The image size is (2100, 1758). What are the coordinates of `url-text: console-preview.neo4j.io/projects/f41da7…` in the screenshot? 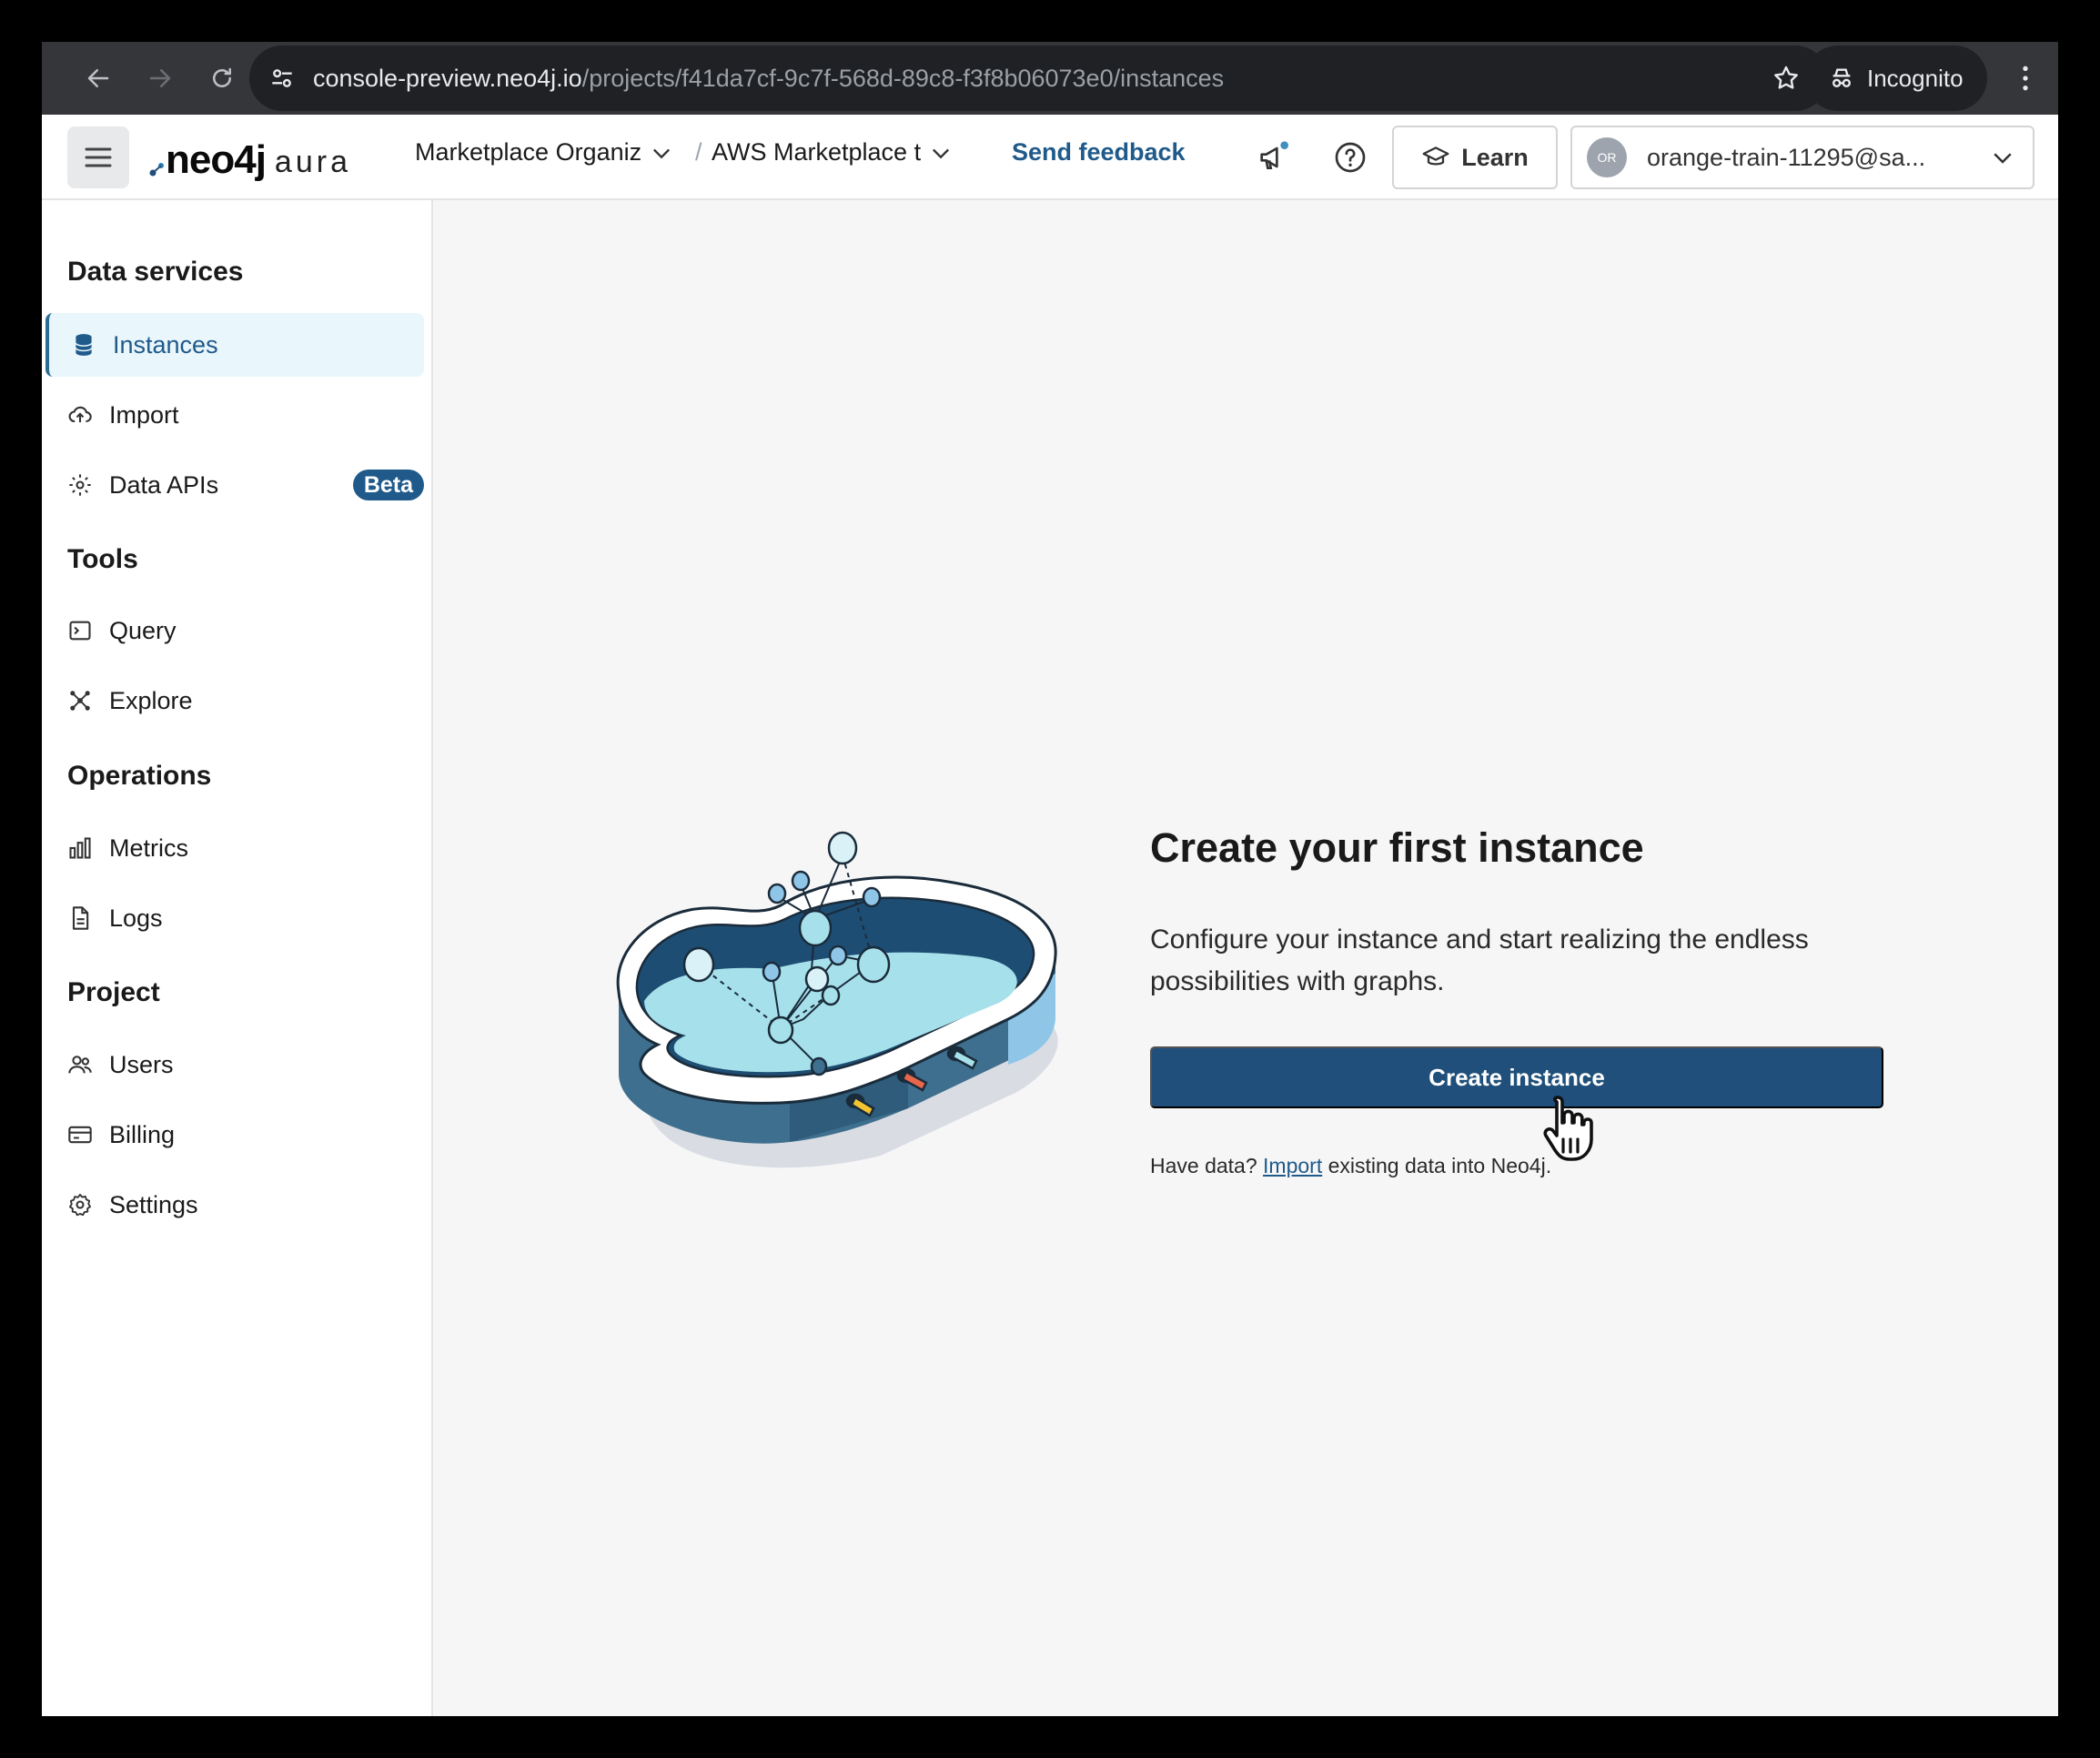 It's located at (769, 78).